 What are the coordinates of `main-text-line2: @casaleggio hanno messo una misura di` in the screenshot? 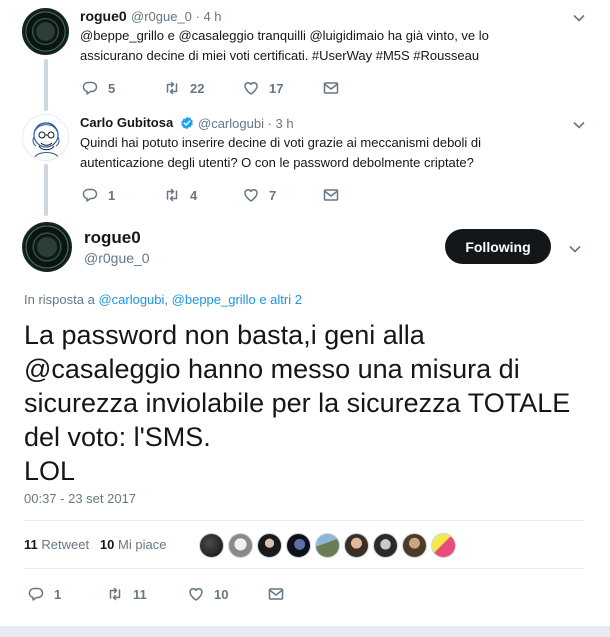 It's located at (272, 369).